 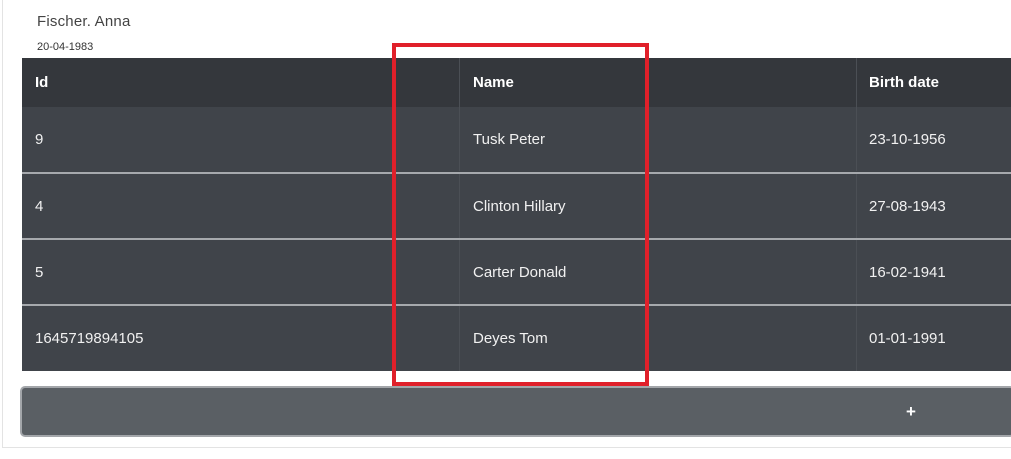 What do you see at coordinates (657, 338) in the screenshot?
I see `cell-name: Deyes Tom` at bounding box center [657, 338].